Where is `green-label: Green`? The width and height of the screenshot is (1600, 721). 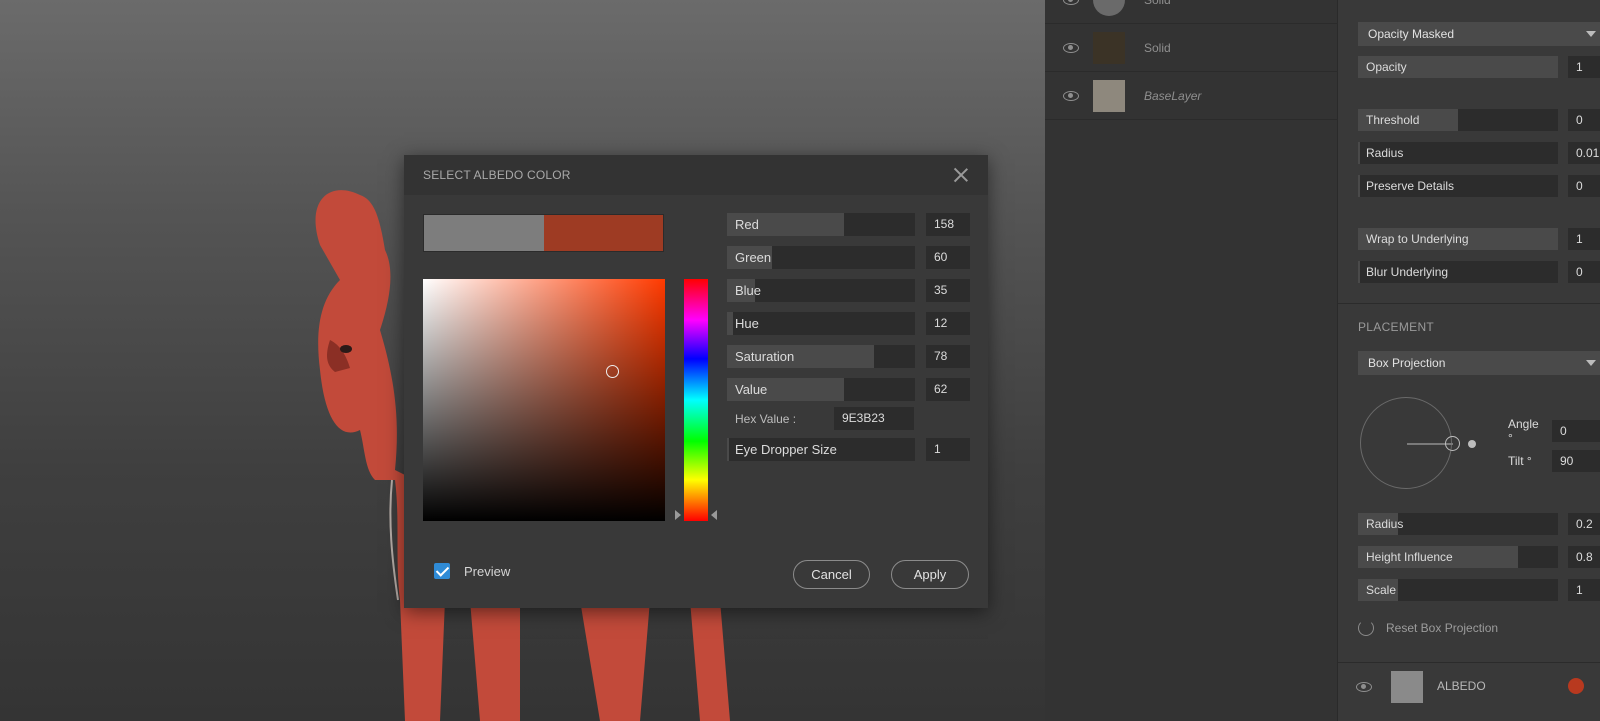 green-label: Green is located at coordinates (753, 257).